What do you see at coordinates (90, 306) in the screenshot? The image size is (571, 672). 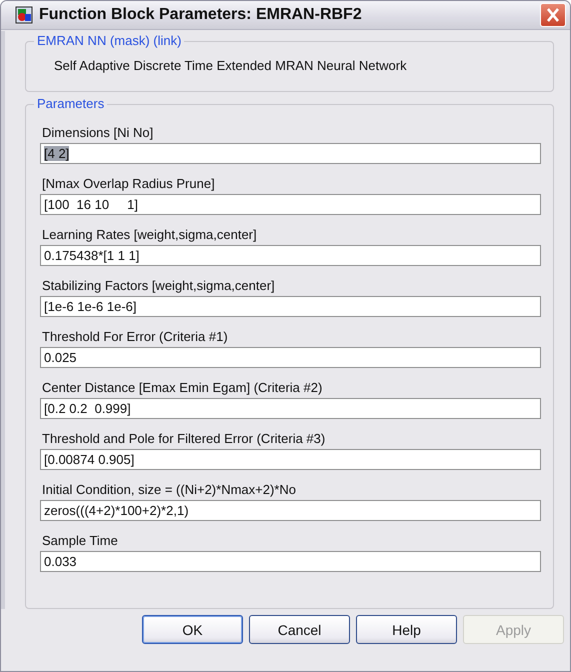 I see `field-value: [1e-6 1e-6 1e-6]` at bounding box center [90, 306].